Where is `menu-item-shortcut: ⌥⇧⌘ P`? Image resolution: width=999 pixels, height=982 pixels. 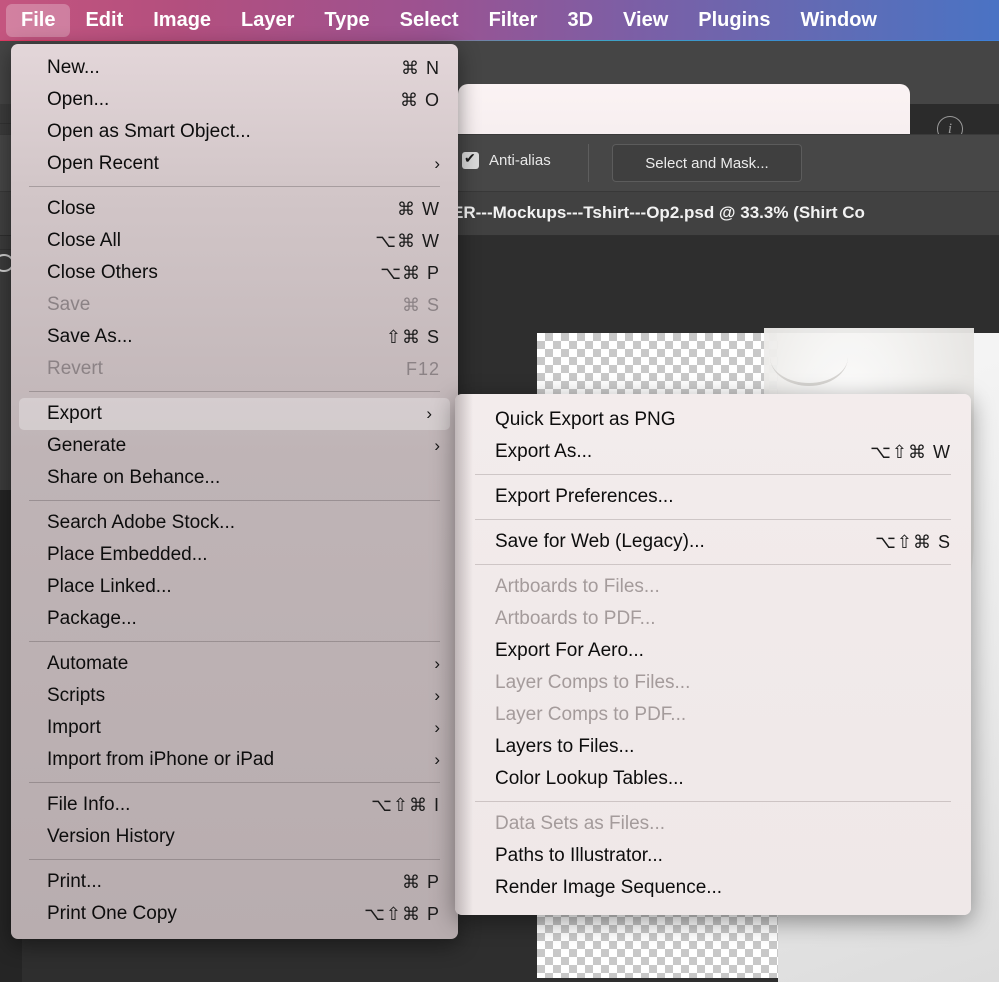
menu-item-shortcut: ⌥⇧⌘ P is located at coordinates (402, 913).